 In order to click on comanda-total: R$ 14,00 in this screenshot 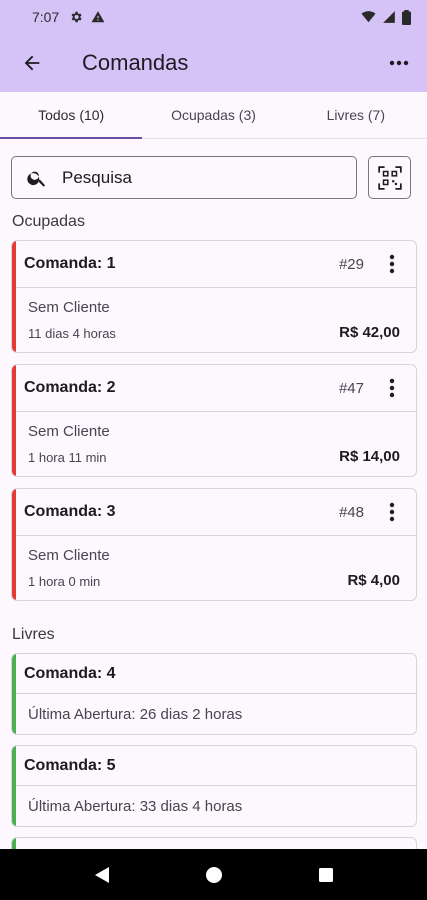, I will do `click(369, 456)`.